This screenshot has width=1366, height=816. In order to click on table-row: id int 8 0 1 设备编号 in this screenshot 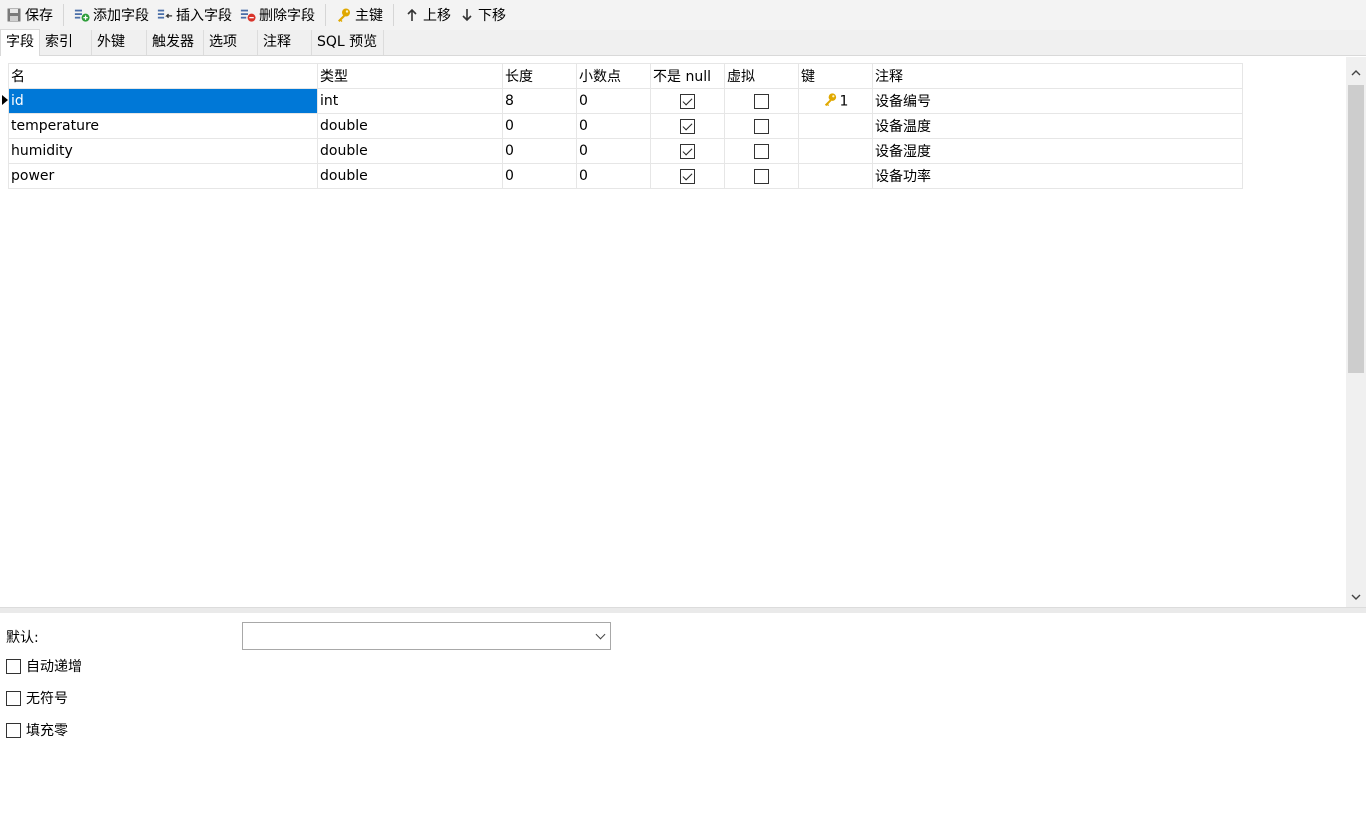, I will do `click(625, 101)`.